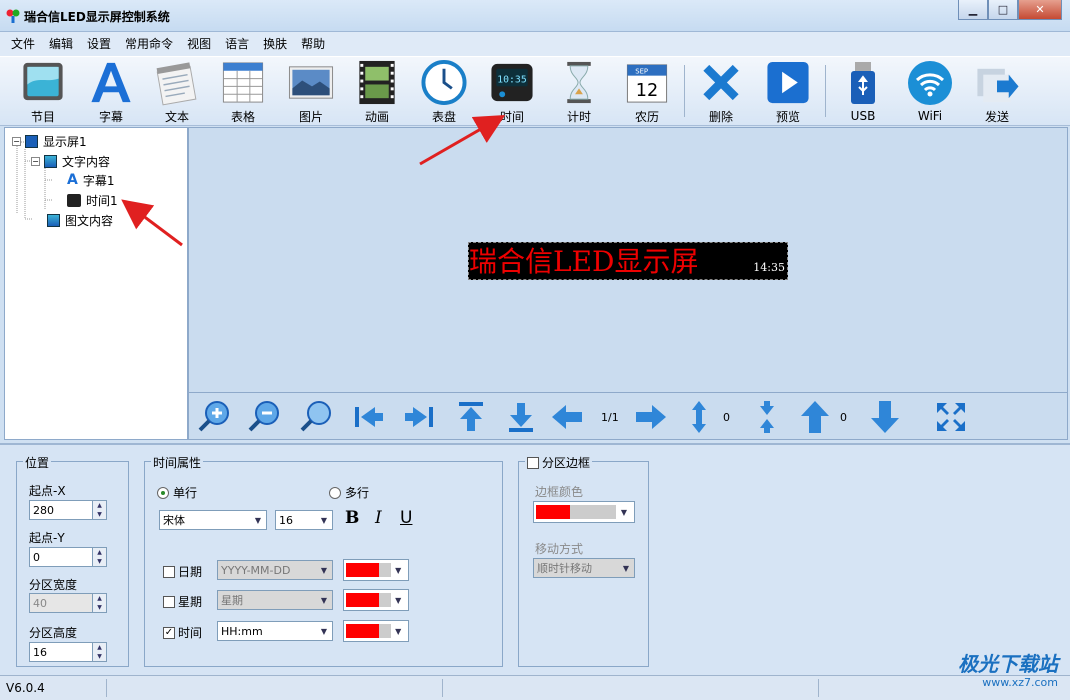 The image size is (1070, 700). What do you see at coordinates (53, 633) in the screenshot?
I see `height-label: 分区高度` at bounding box center [53, 633].